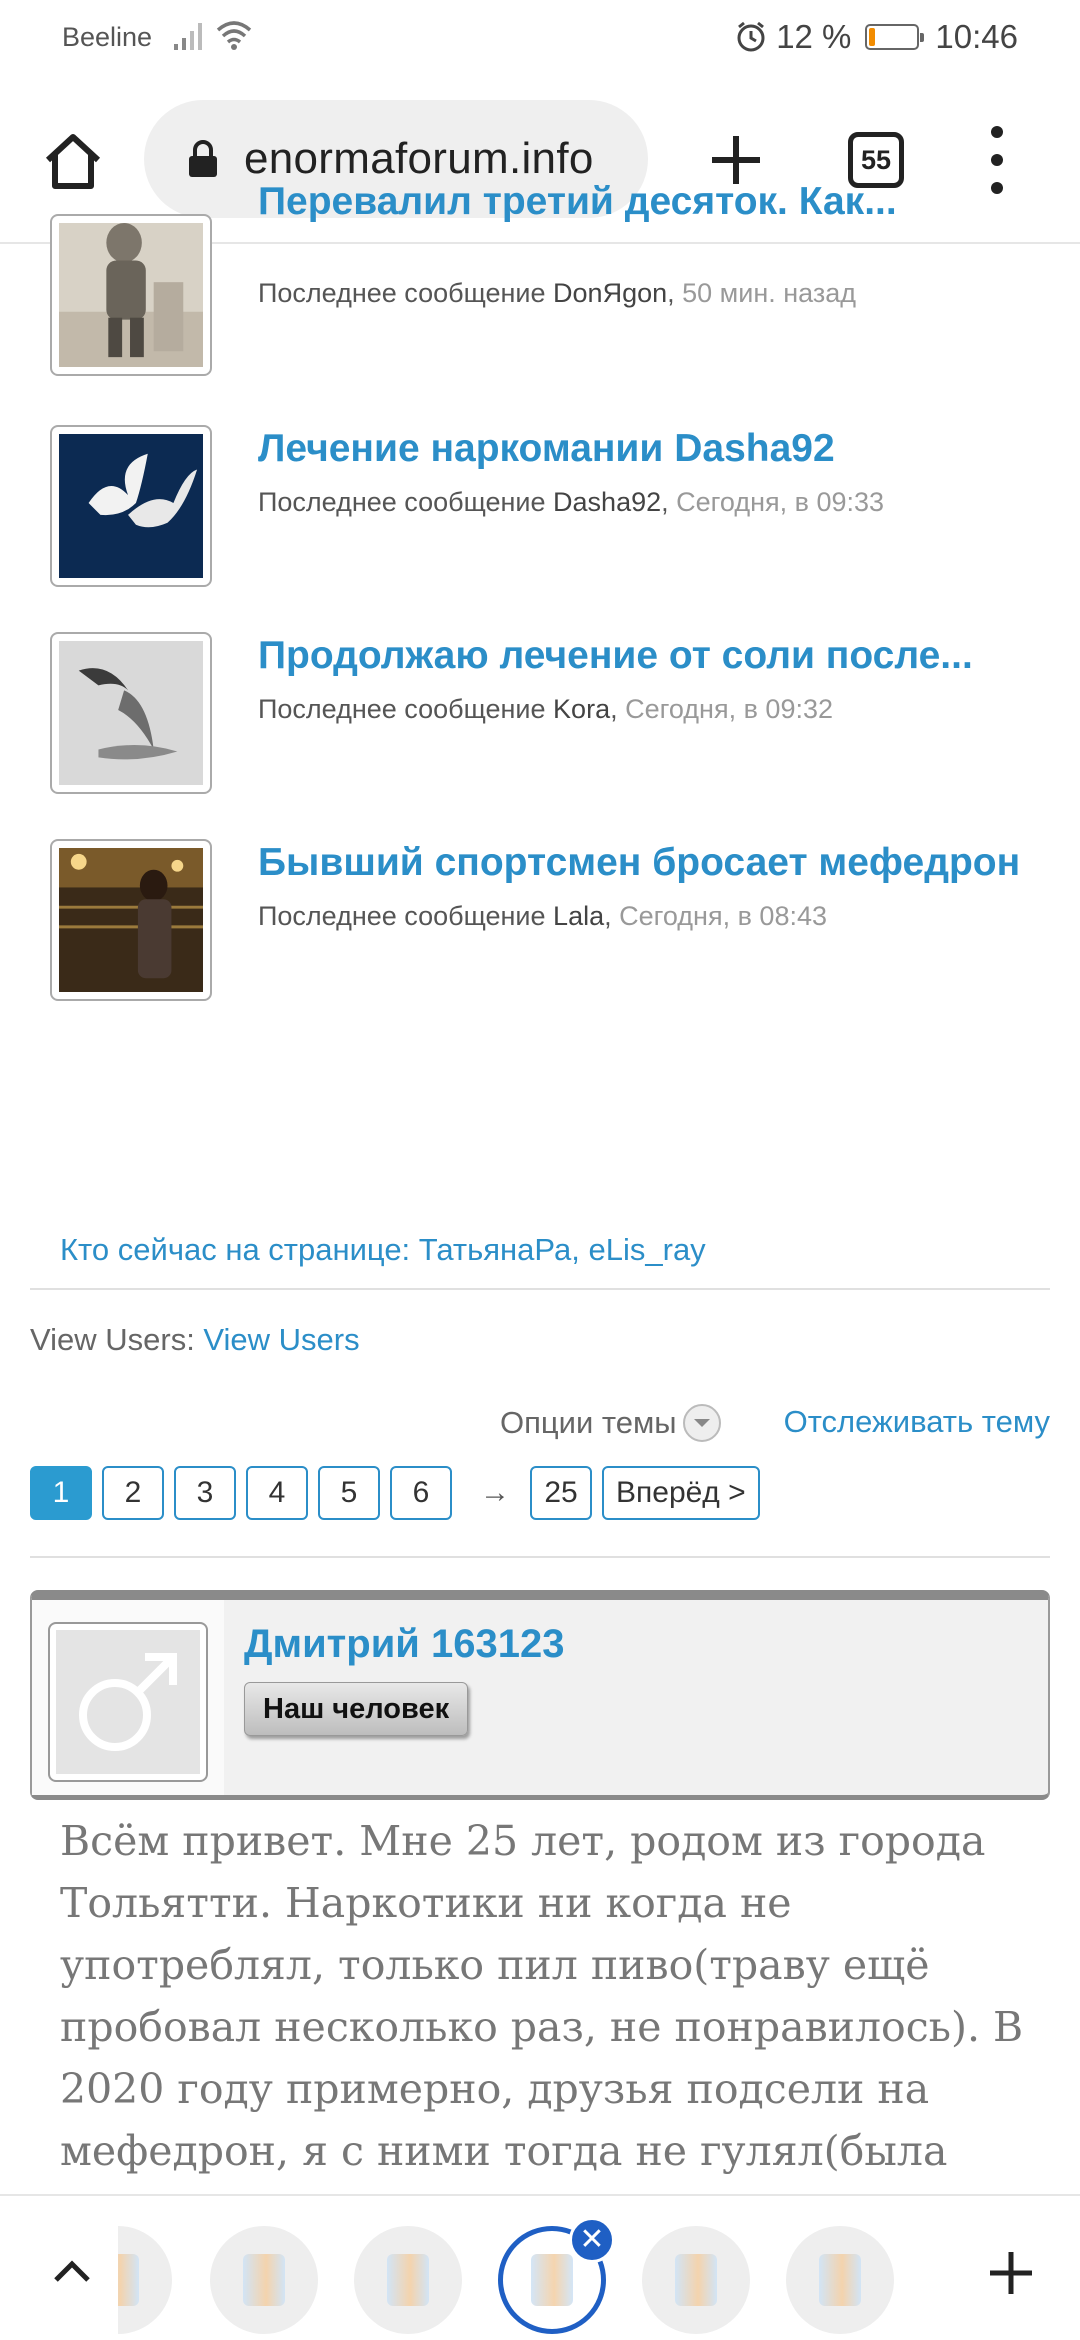  I want to click on dropdown-arrow-icon, so click(701, 1423).